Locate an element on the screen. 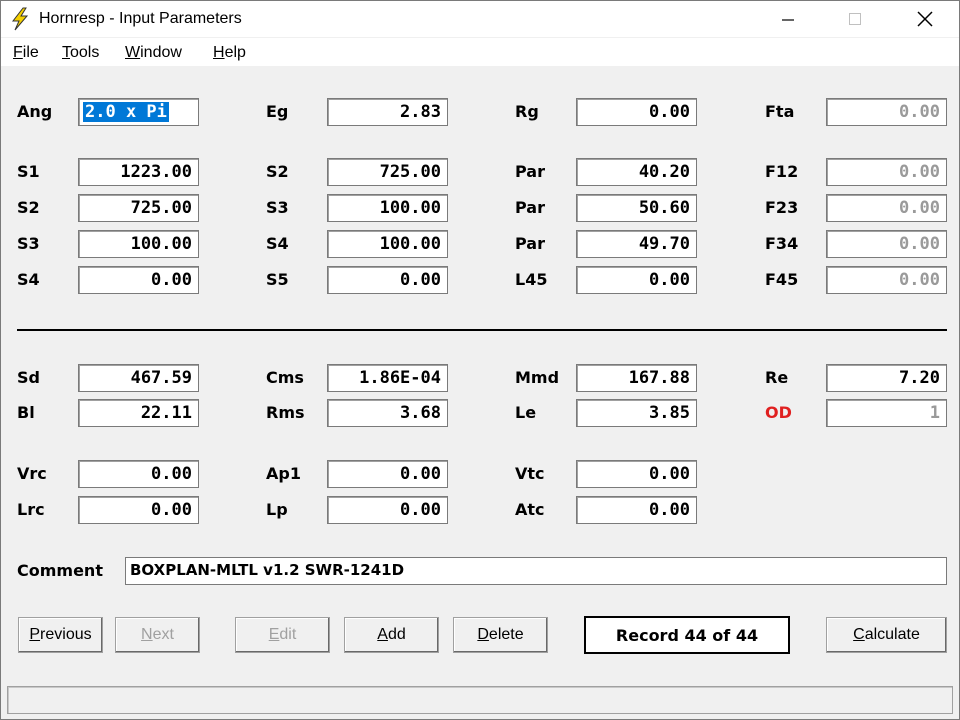 Image resolution: width=960 pixels, height=720 pixels. mmd-input: 167.88 is located at coordinates (636, 378).